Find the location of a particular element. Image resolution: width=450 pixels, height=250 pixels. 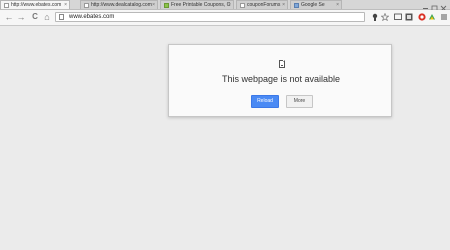

cast-icon is located at coordinates (398, 17).